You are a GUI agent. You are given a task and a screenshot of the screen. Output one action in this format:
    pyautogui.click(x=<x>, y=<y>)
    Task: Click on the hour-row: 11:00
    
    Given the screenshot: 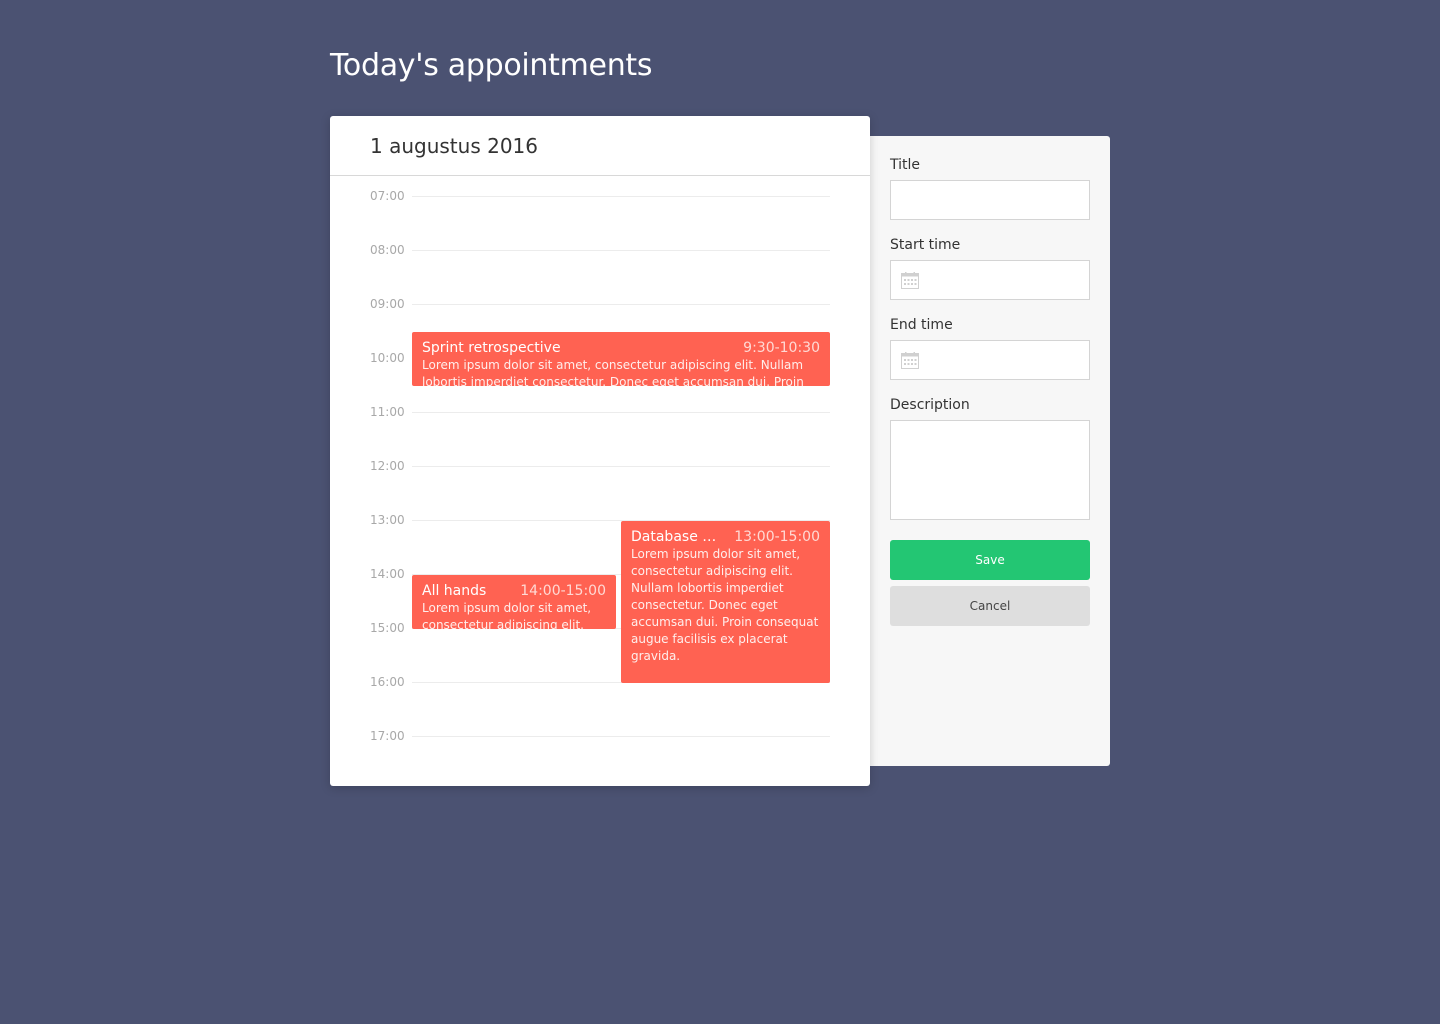 What is the action you would take?
    pyautogui.click(x=600, y=412)
    